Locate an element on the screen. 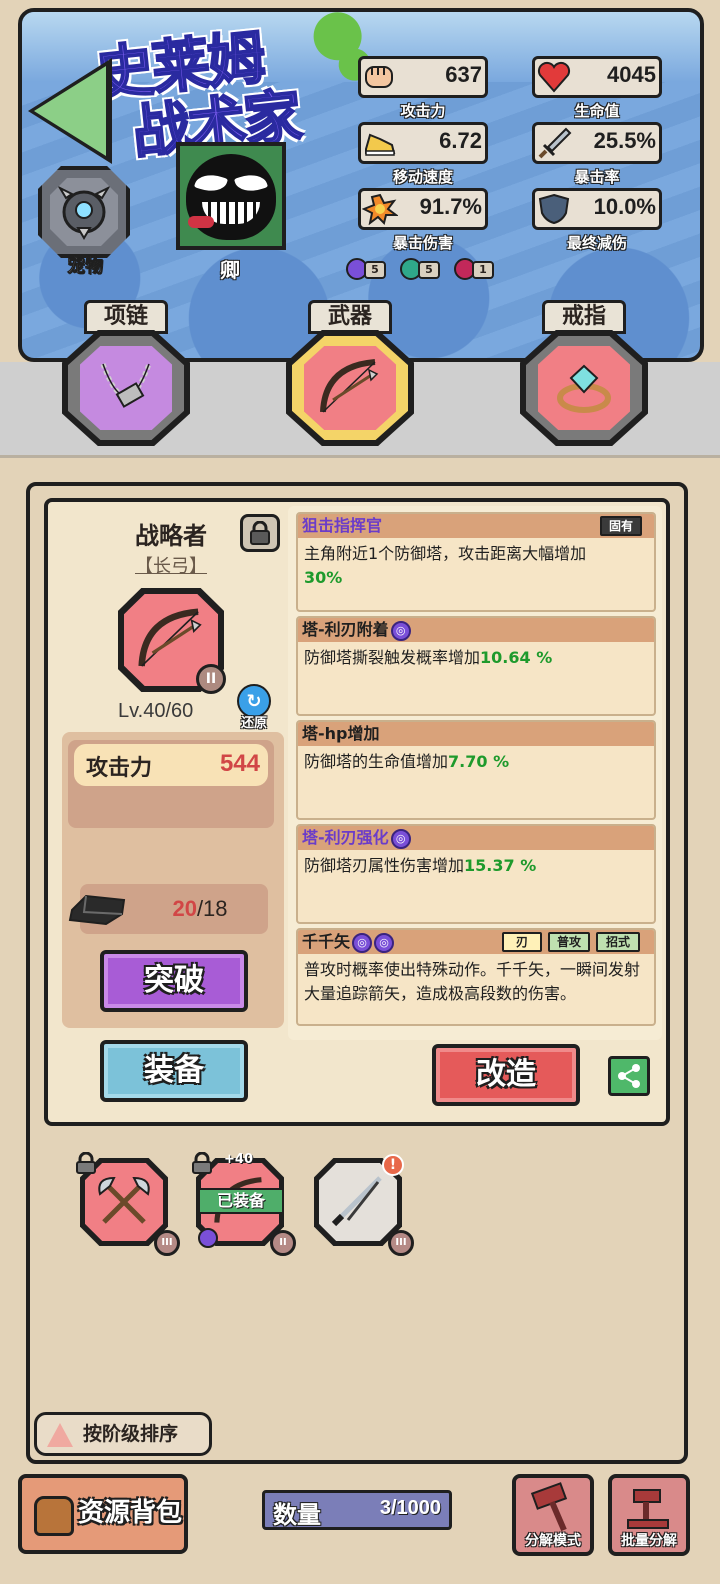 Image resolution: width=720 pixels, height=1584 pixels. affix-chip: 普攻 is located at coordinates (569, 942).